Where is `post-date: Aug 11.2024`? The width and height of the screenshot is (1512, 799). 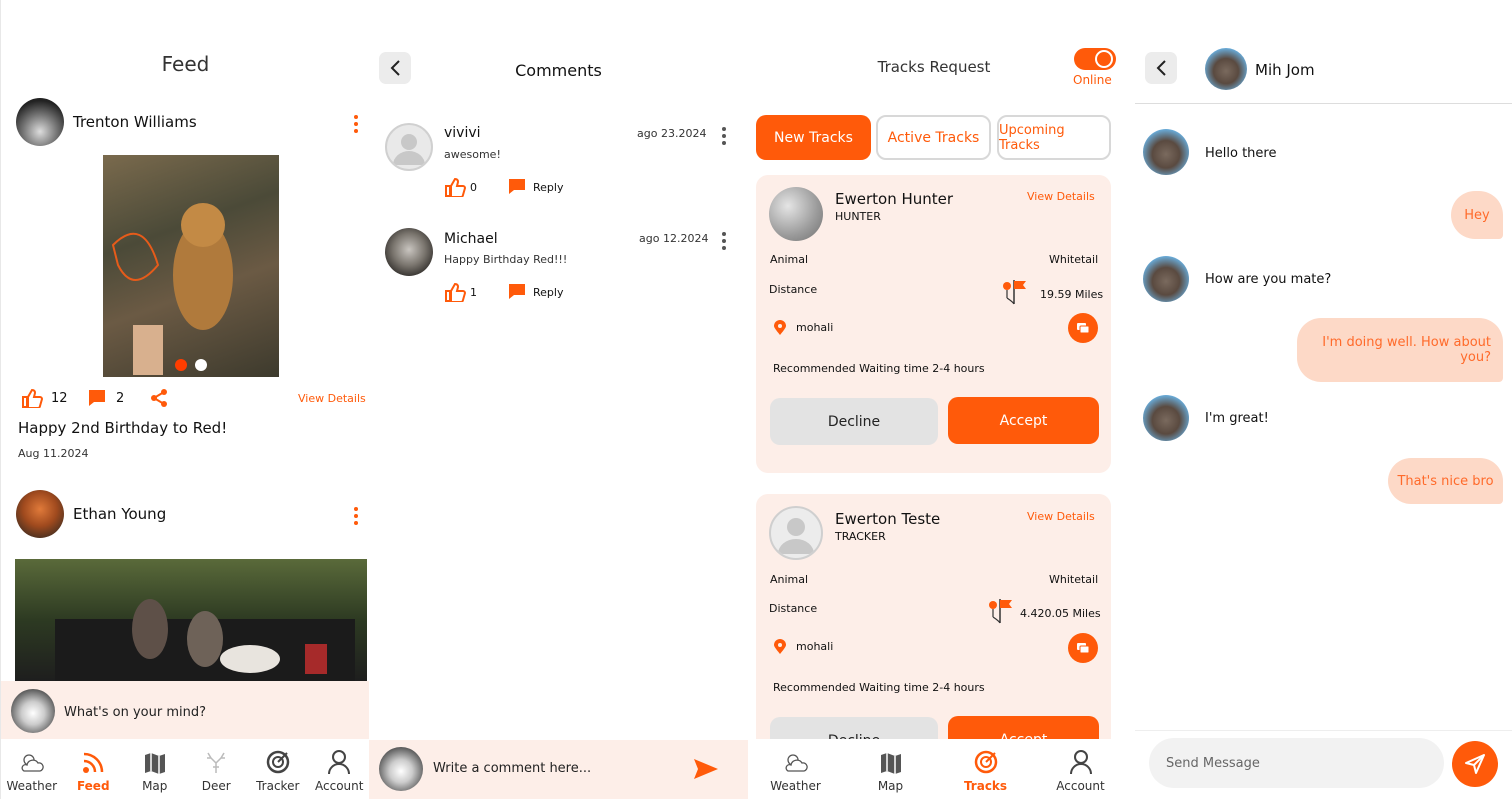 post-date: Aug 11.2024 is located at coordinates (53, 453).